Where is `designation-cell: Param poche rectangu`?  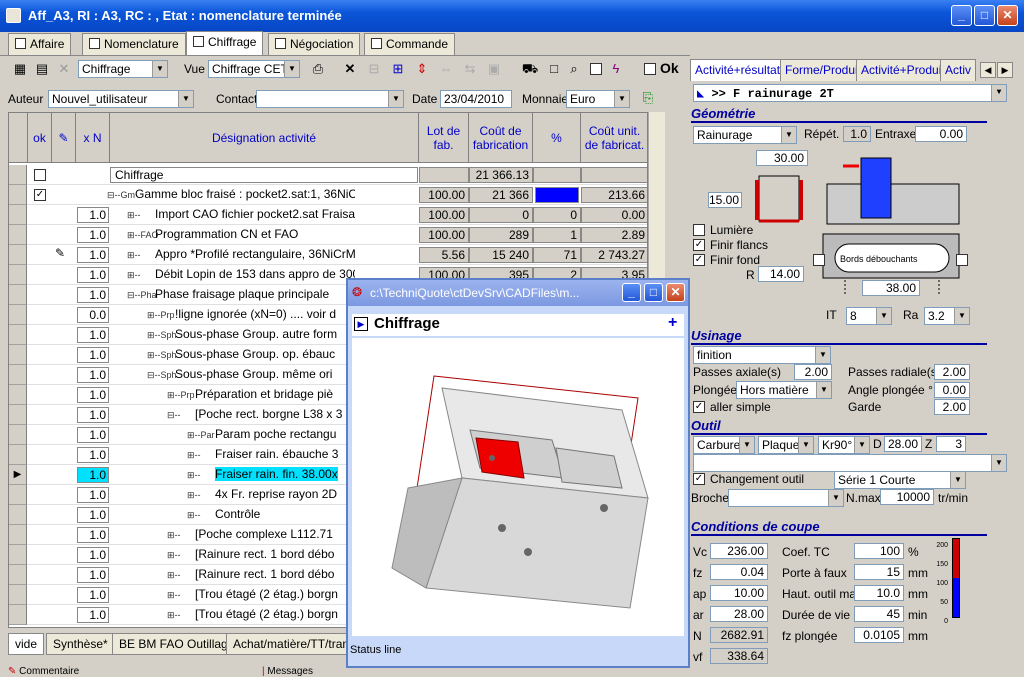
designation-cell: Param poche rectangu is located at coordinates (275, 434).